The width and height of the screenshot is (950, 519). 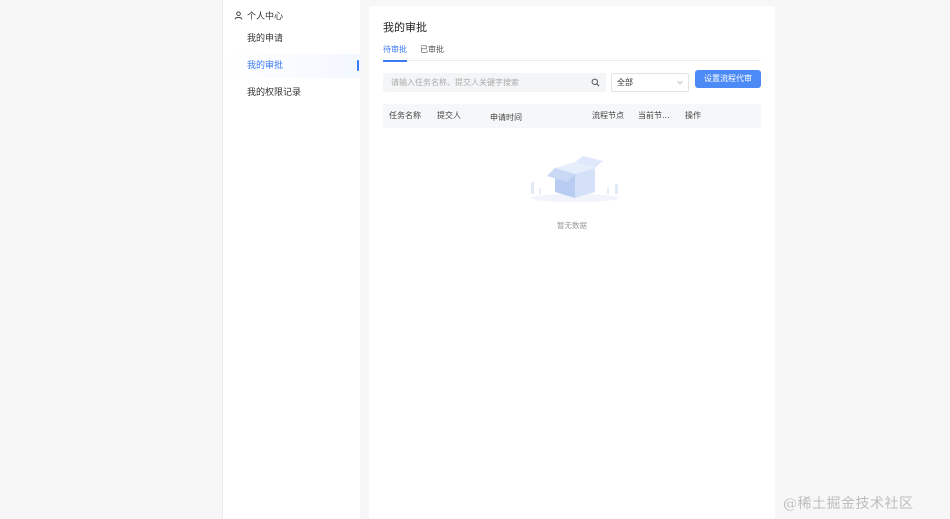 I want to click on status-filter-select: 全部, so click(x=650, y=82).